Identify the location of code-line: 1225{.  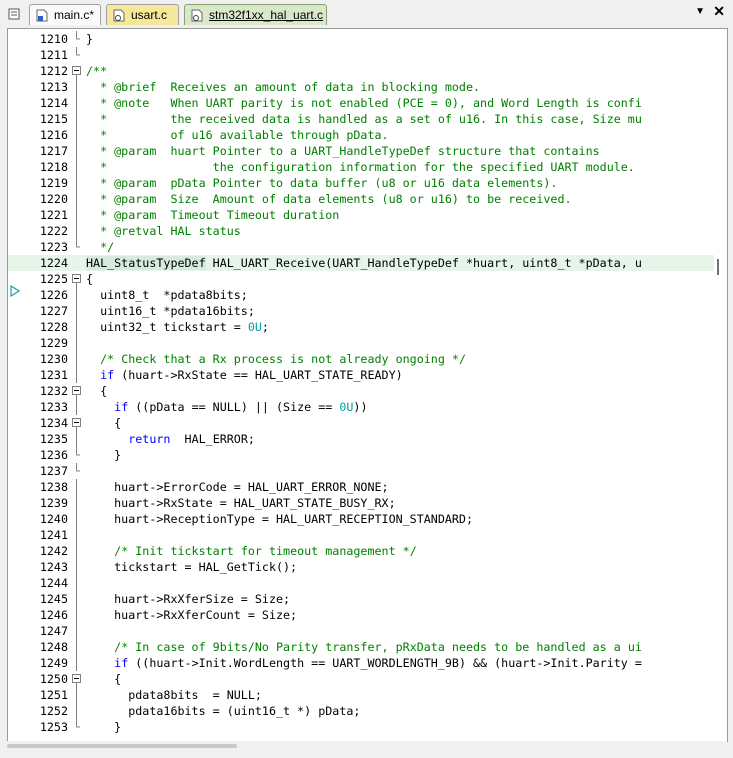
(361, 279).